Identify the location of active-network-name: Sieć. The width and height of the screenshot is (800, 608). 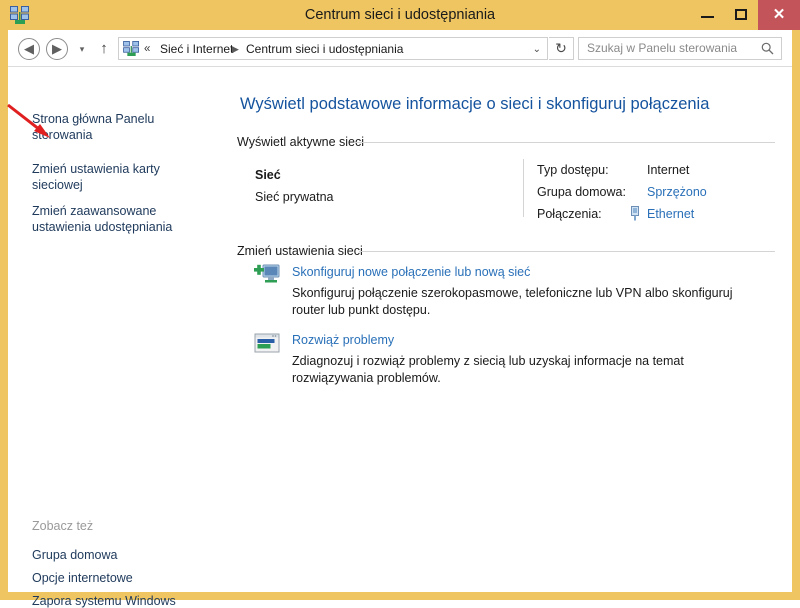
(268, 175).